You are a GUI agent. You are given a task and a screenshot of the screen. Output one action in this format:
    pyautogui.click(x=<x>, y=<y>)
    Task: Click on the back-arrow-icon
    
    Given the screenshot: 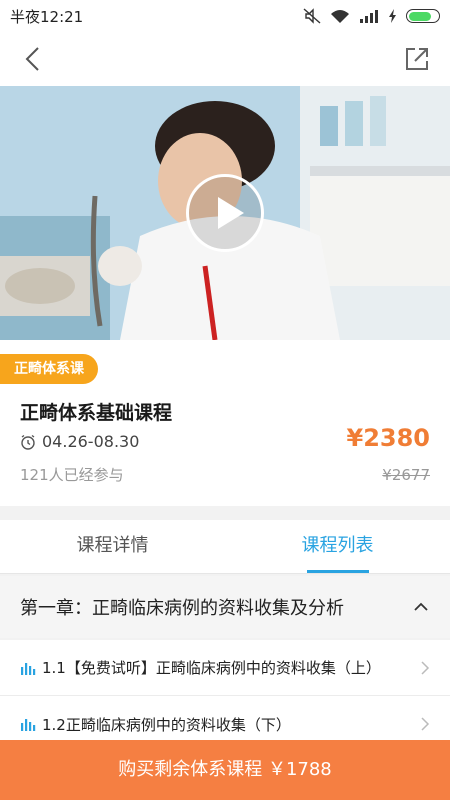 What is the action you would take?
    pyautogui.click(x=33, y=59)
    